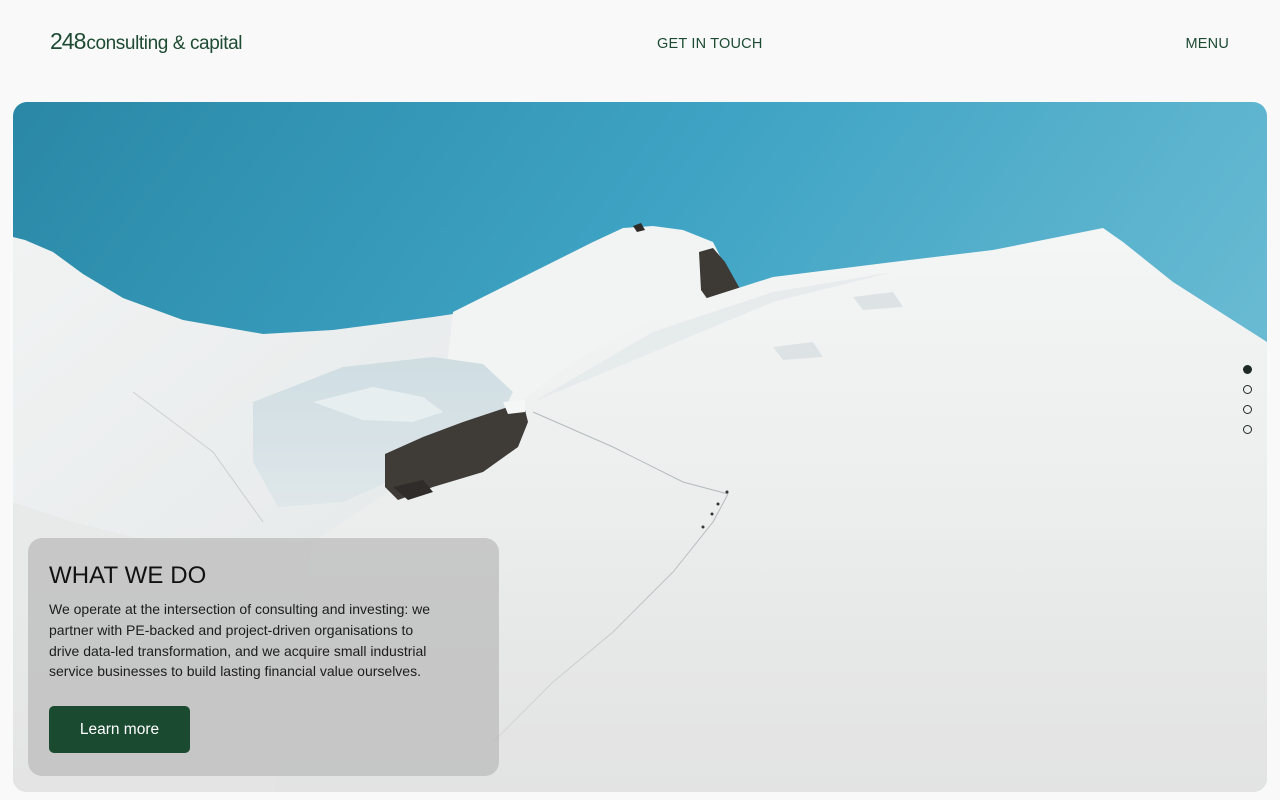  Describe the element at coordinates (710, 44) in the screenshot. I see `get-in-touch-link: GET IN TOUCH` at that location.